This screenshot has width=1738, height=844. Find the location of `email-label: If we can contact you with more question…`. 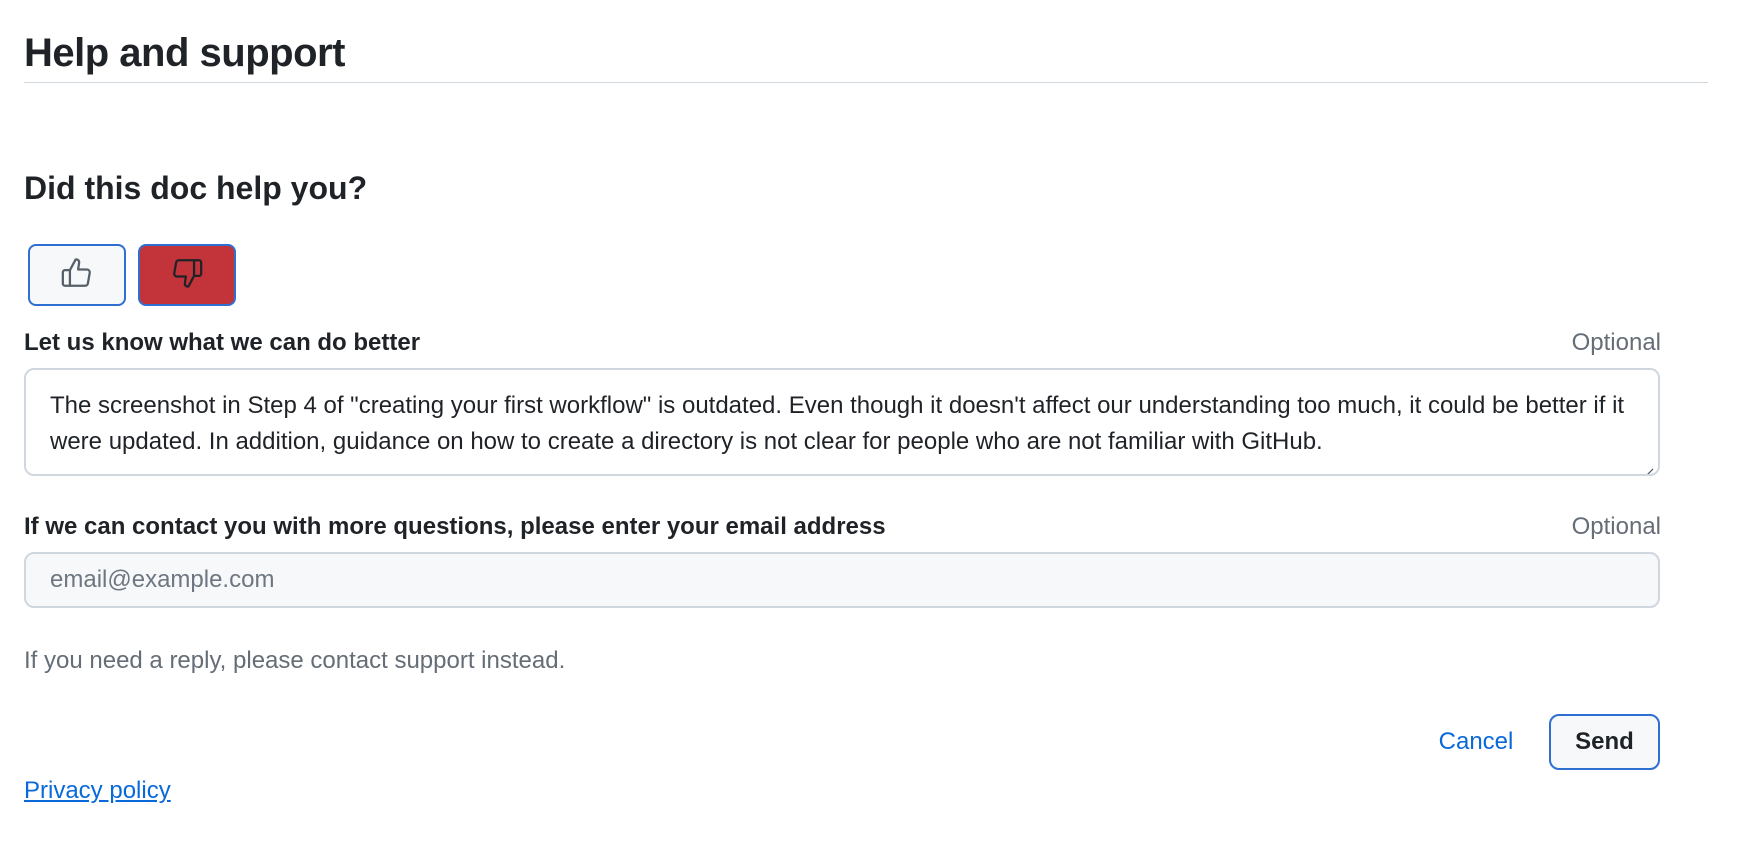

email-label: If we can contact you with more question… is located at coordinates (455, 526).